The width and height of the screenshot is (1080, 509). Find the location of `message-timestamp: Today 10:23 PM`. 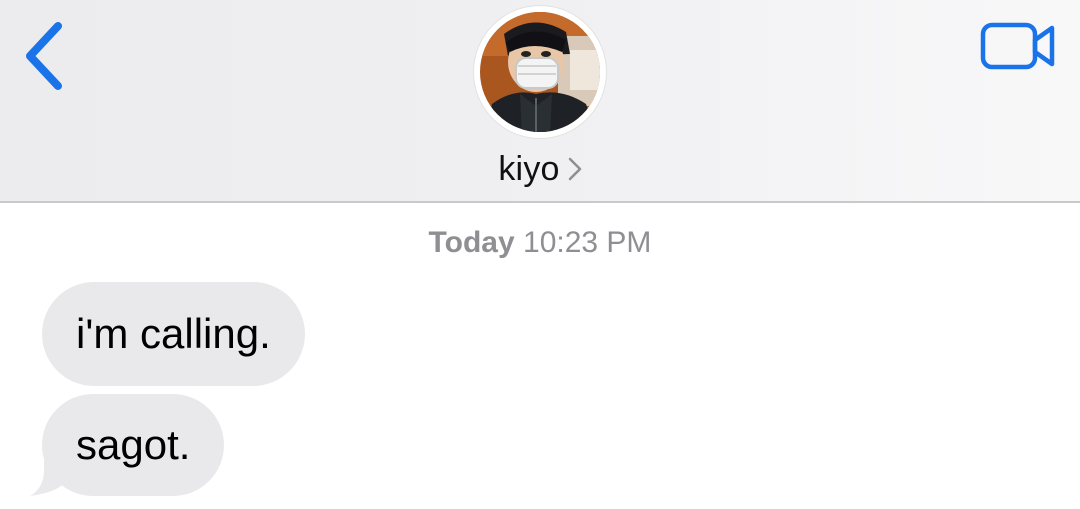

message-timestamp: Today 10:23 PM is located at coordinates (540, 243).